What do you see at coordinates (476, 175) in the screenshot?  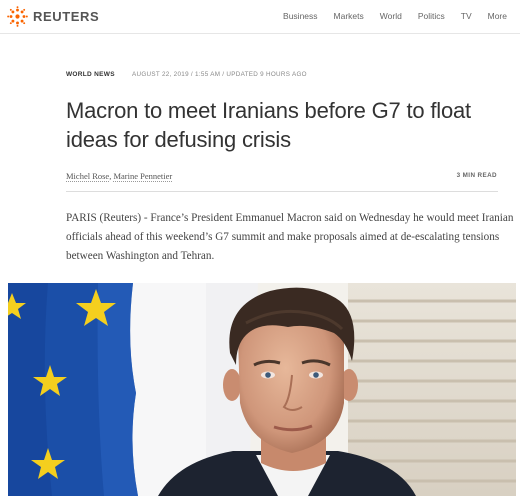 I see `read-time: 3 MIN READ` at bounding box center [476, 175].